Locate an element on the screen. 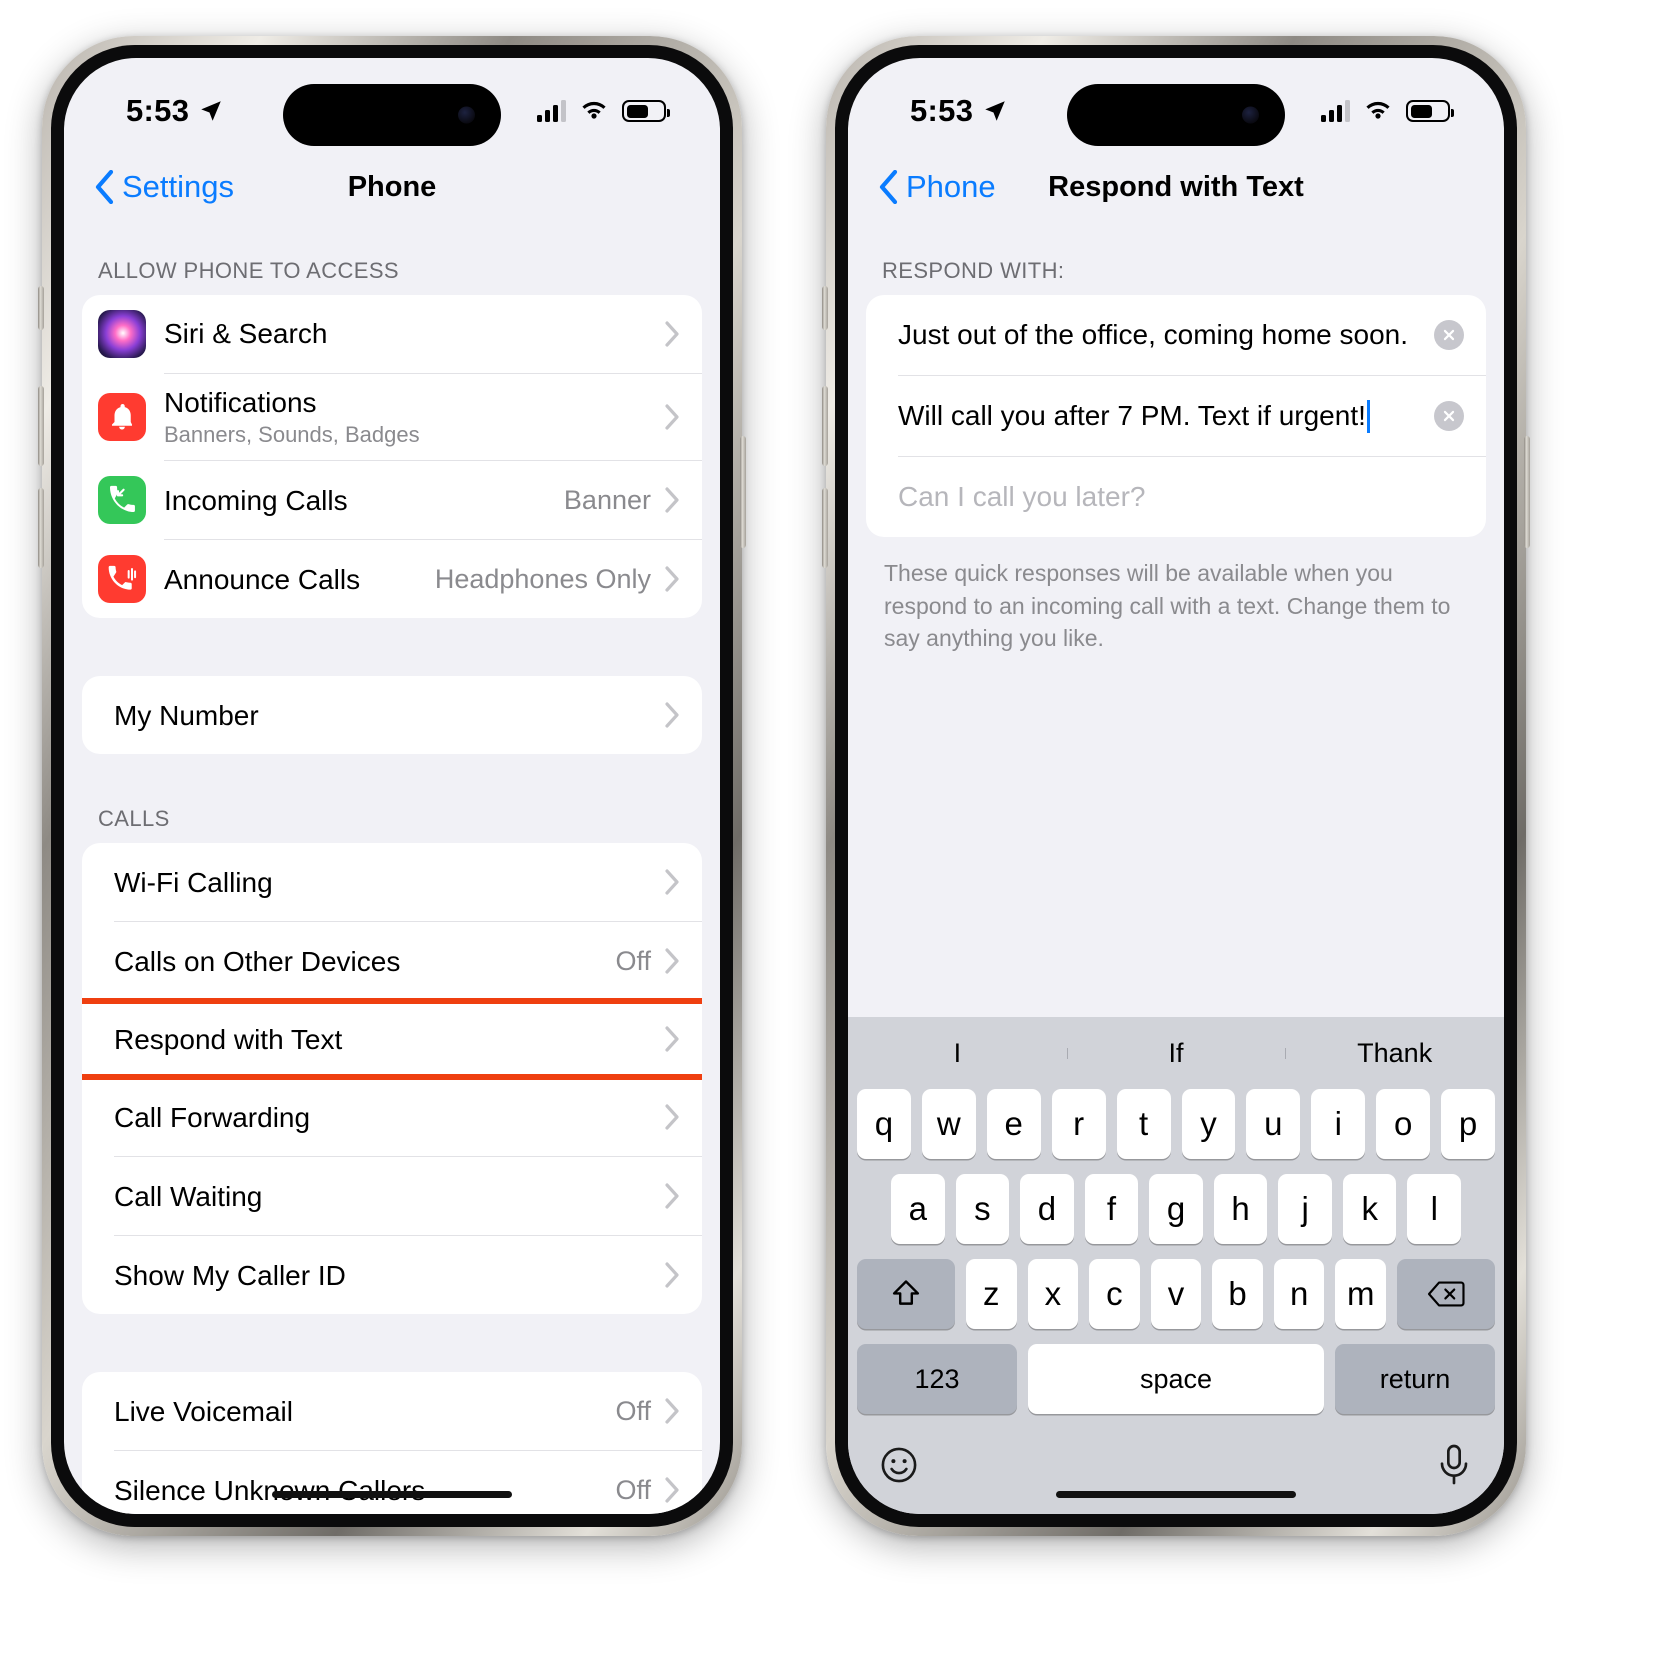  chevron-left-icon is located at coordinates (104, 187).